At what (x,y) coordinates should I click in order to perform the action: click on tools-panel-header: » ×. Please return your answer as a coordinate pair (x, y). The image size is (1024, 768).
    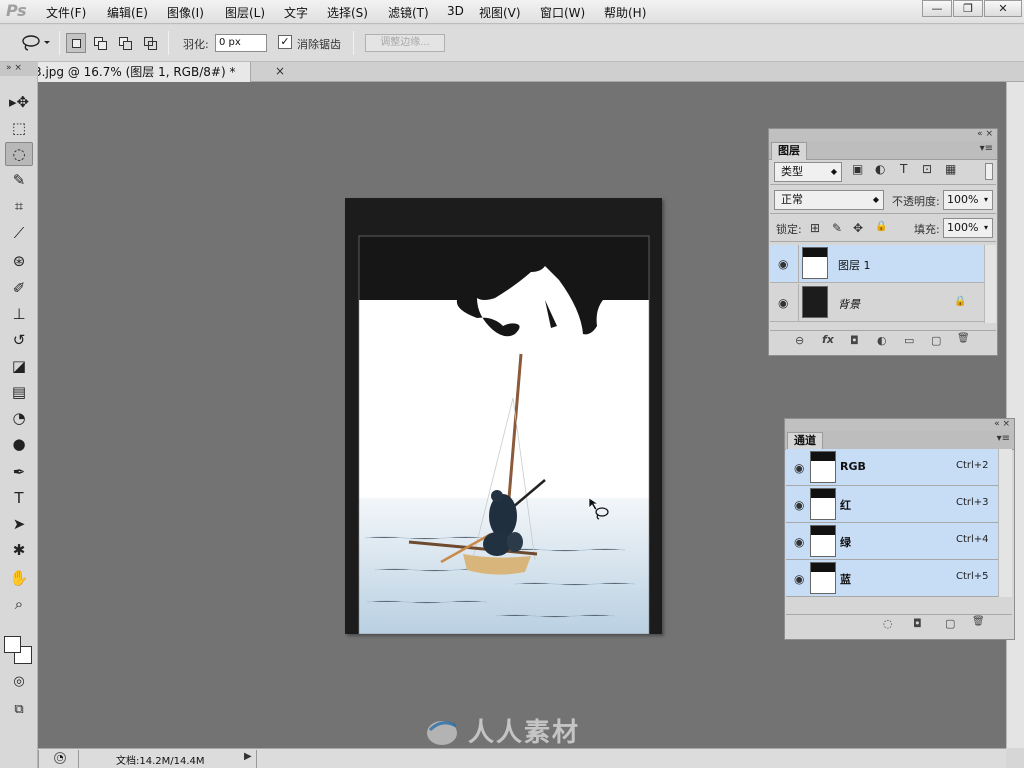
    Looking at the image, I should click on (19, 69).